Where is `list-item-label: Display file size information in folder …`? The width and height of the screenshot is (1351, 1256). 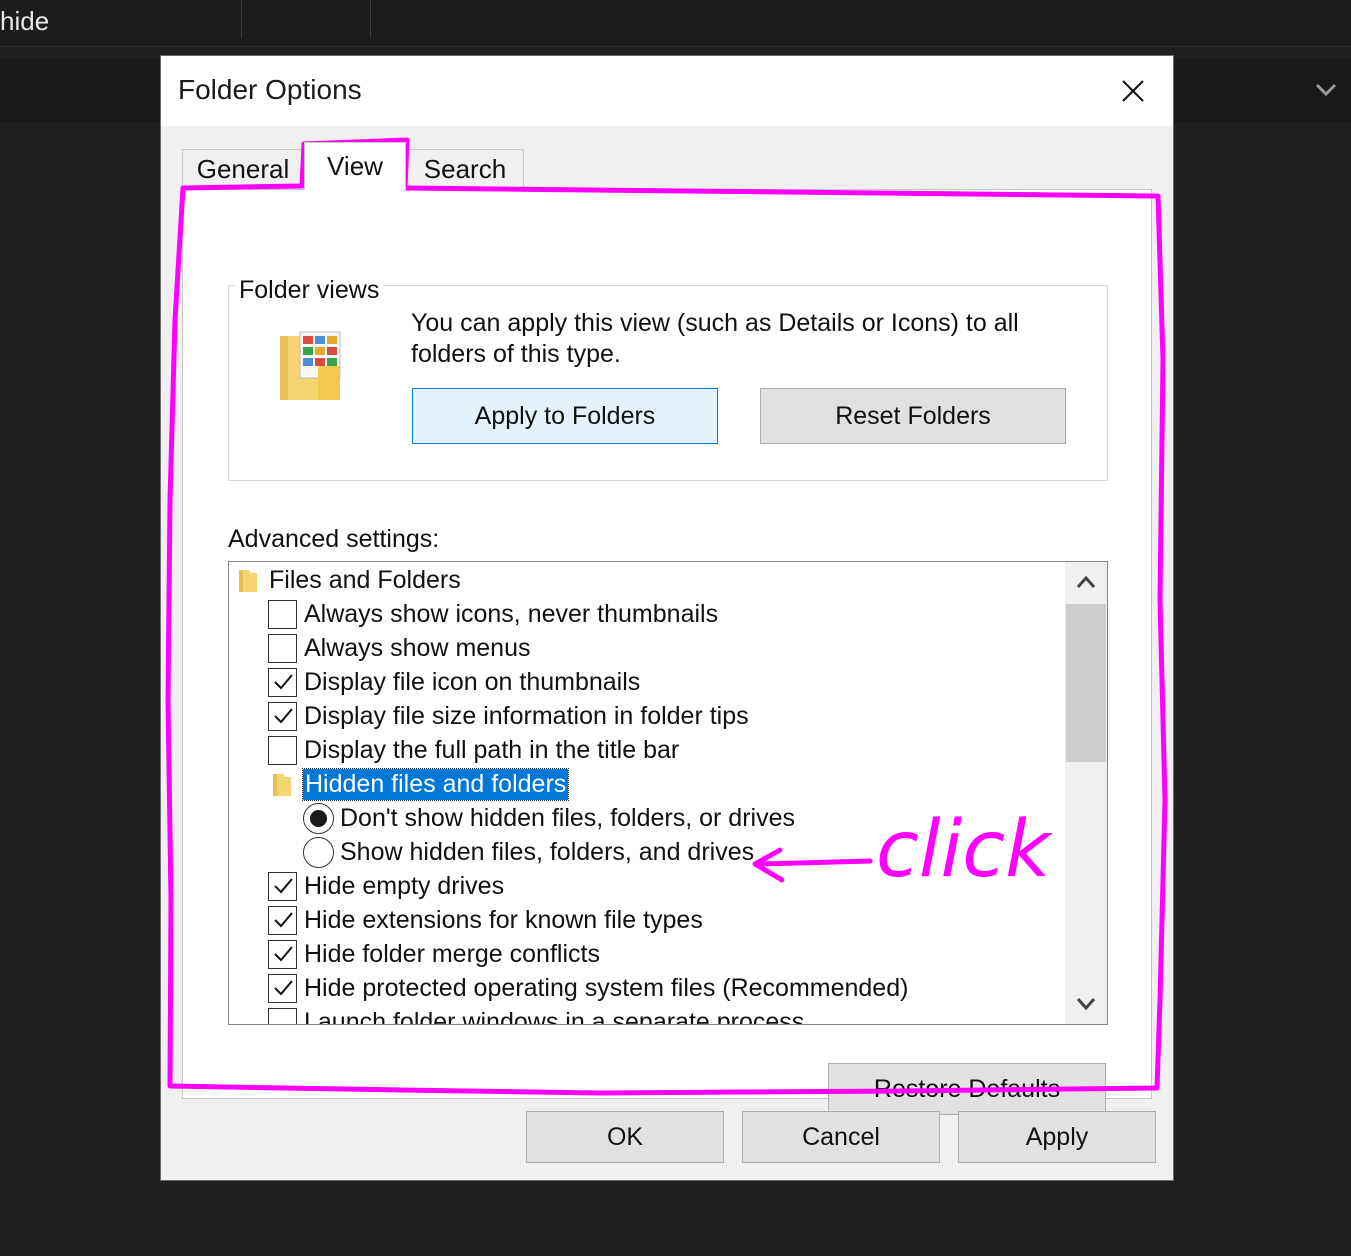
list-item-label: Display file size information in folder … is located at coordinates (526, 715).